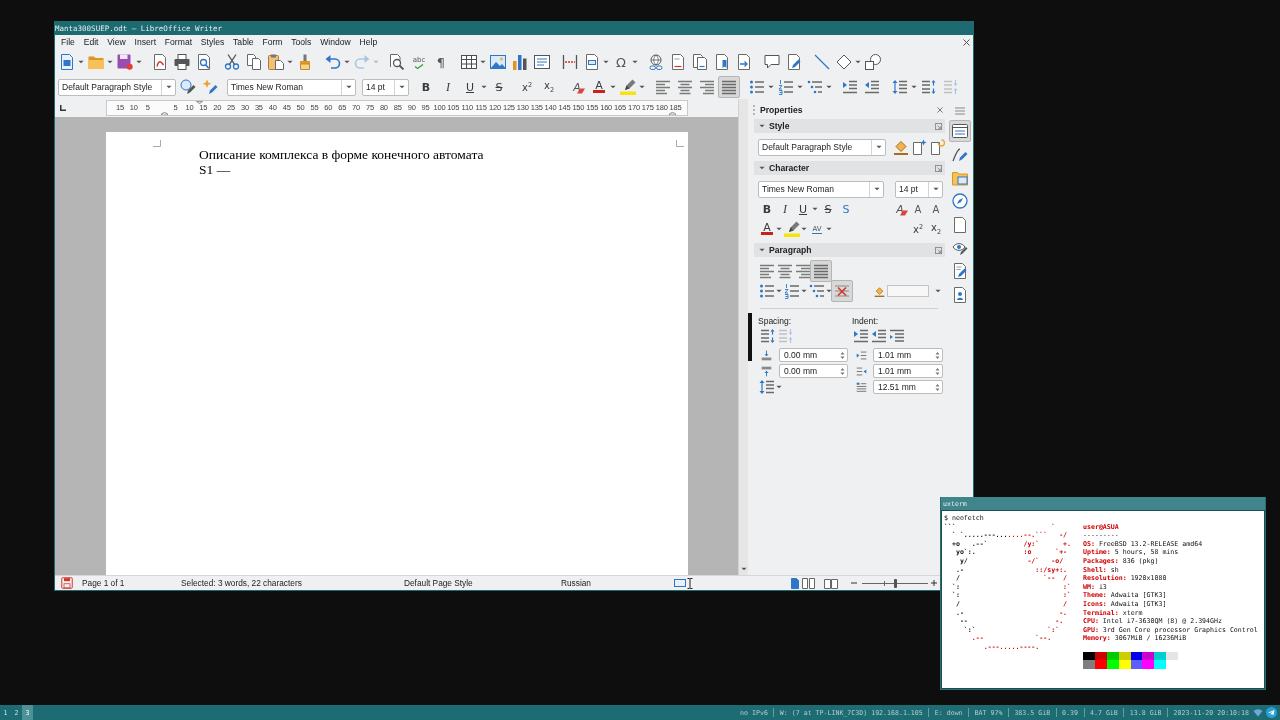  What do you see at coordinates (919, 189) in the screenshot?
I see `font-size-dropdown: 14 pt` at bounding box center [919, 189].